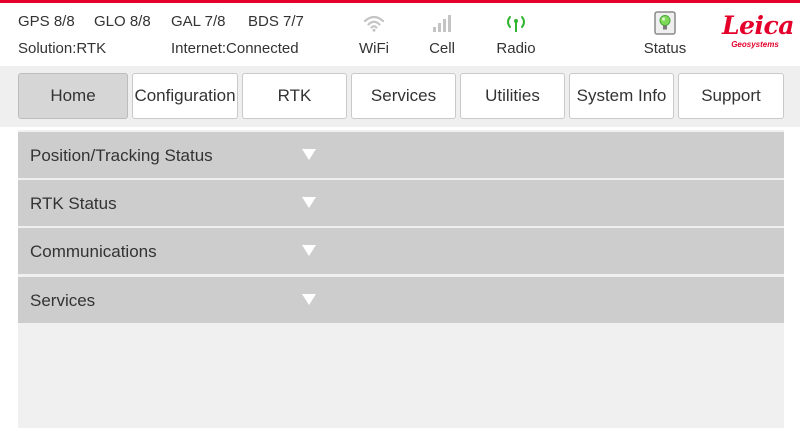 This screenshot has width=800, height=428. I want to click on panel-services: Services, so click(401, 300).